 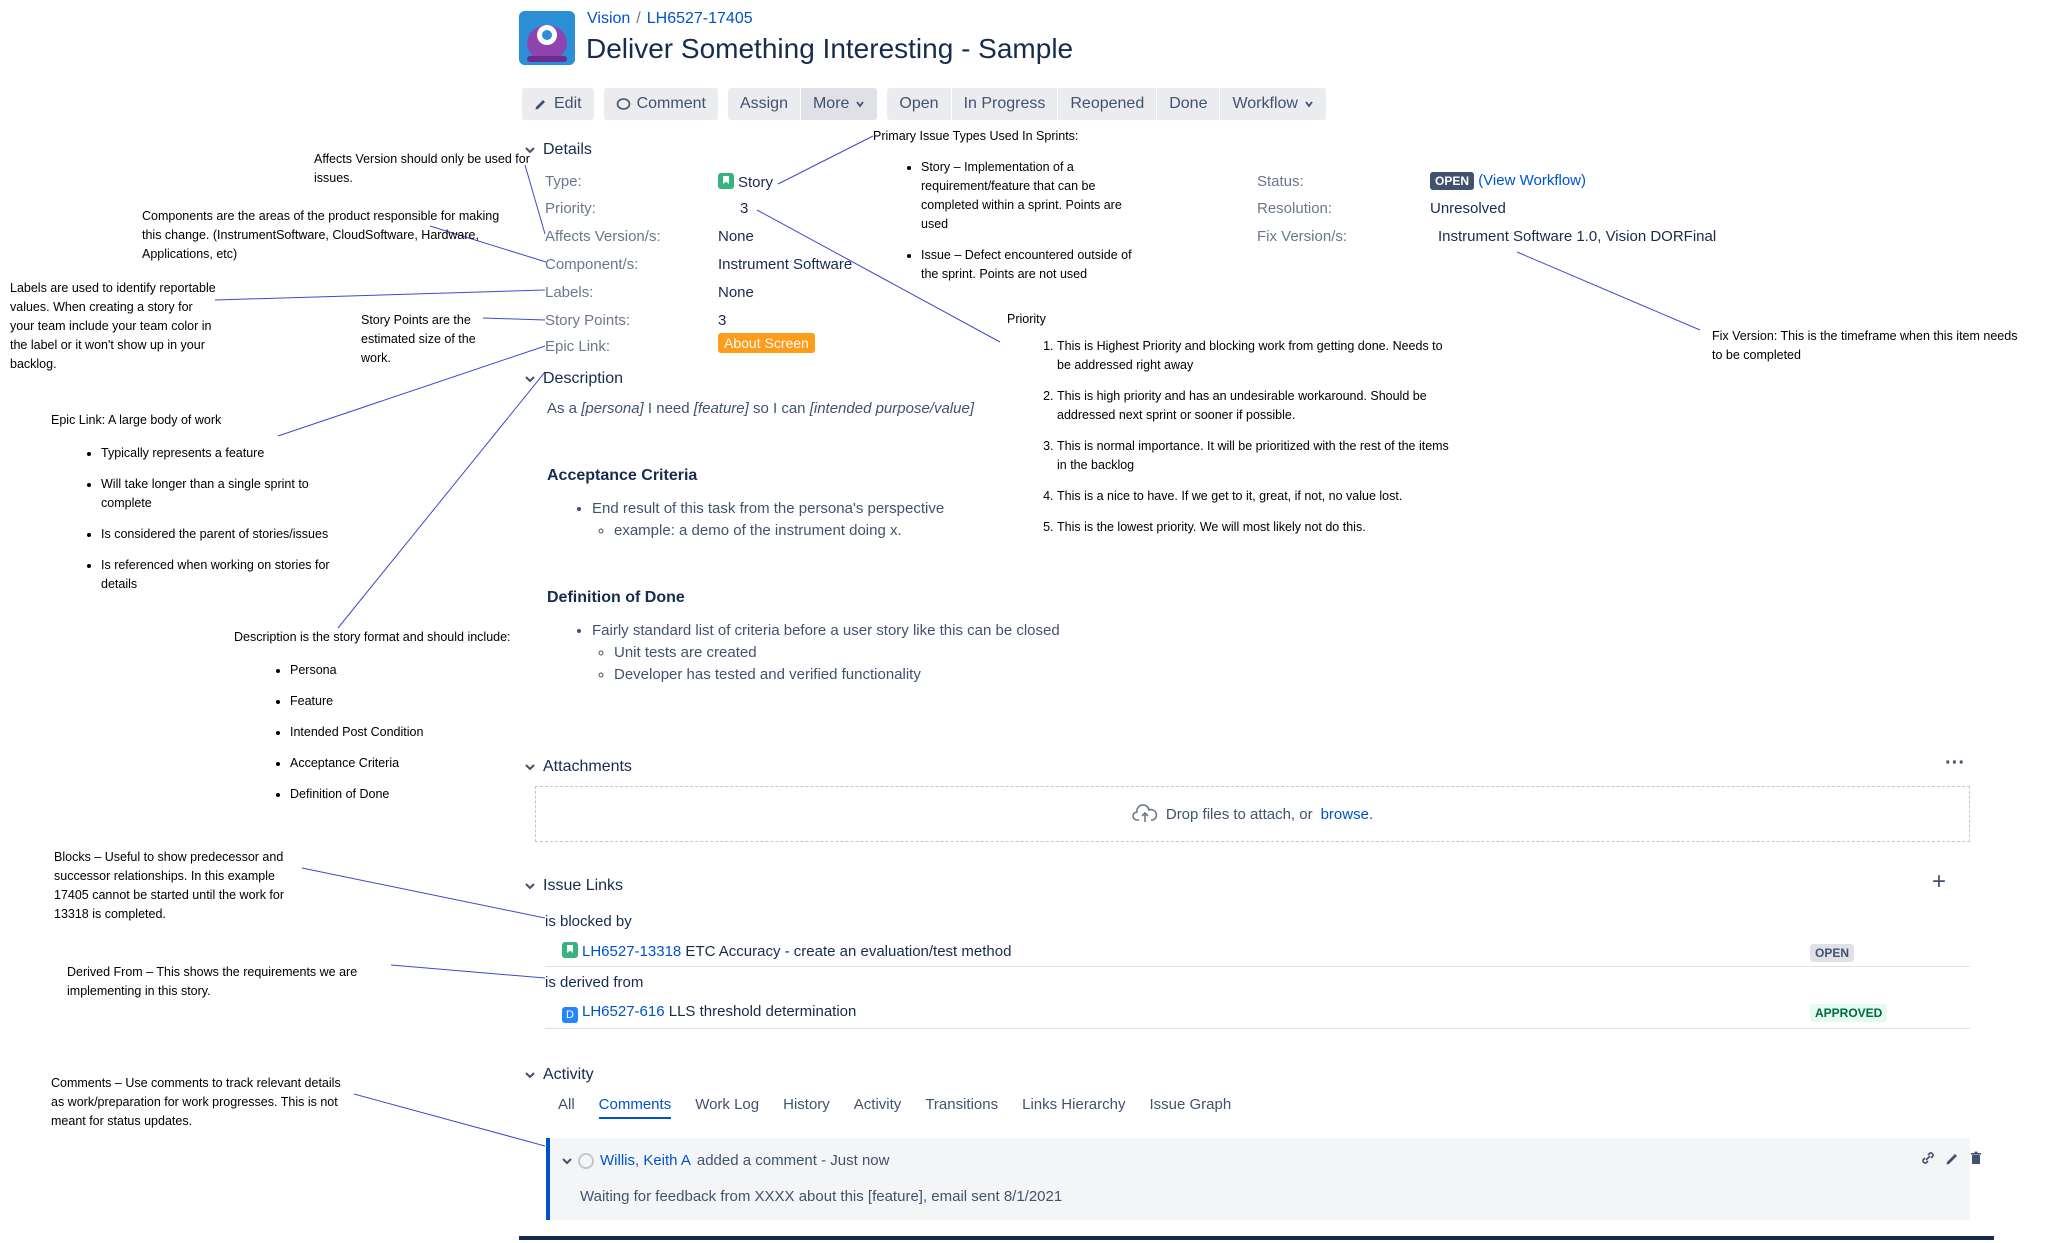 What do you see at coordinates (839, 104) in the screenshot?
I see `more-button: More` at bounding box center [839, 104].